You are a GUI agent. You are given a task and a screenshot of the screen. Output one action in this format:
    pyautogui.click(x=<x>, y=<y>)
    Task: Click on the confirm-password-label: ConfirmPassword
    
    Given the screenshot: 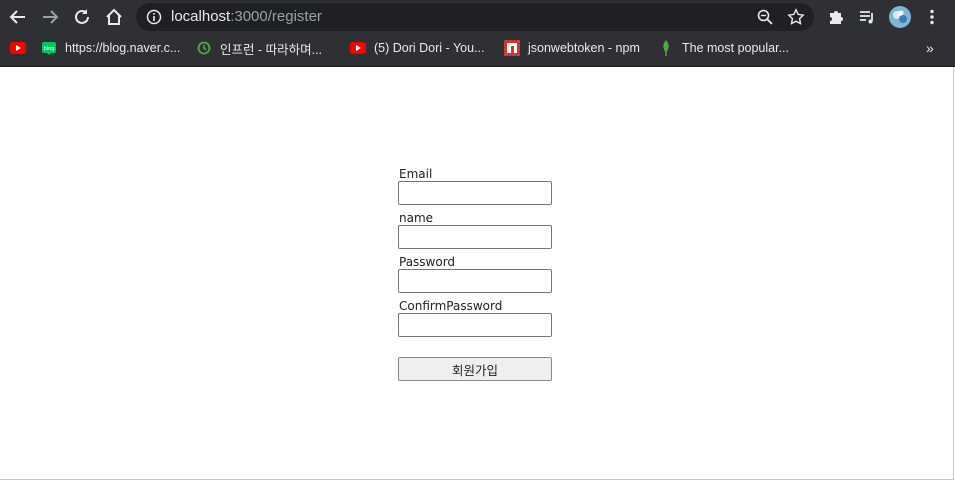 What is the action you would take?
    pyautogui.click(x=451, y=306)
    